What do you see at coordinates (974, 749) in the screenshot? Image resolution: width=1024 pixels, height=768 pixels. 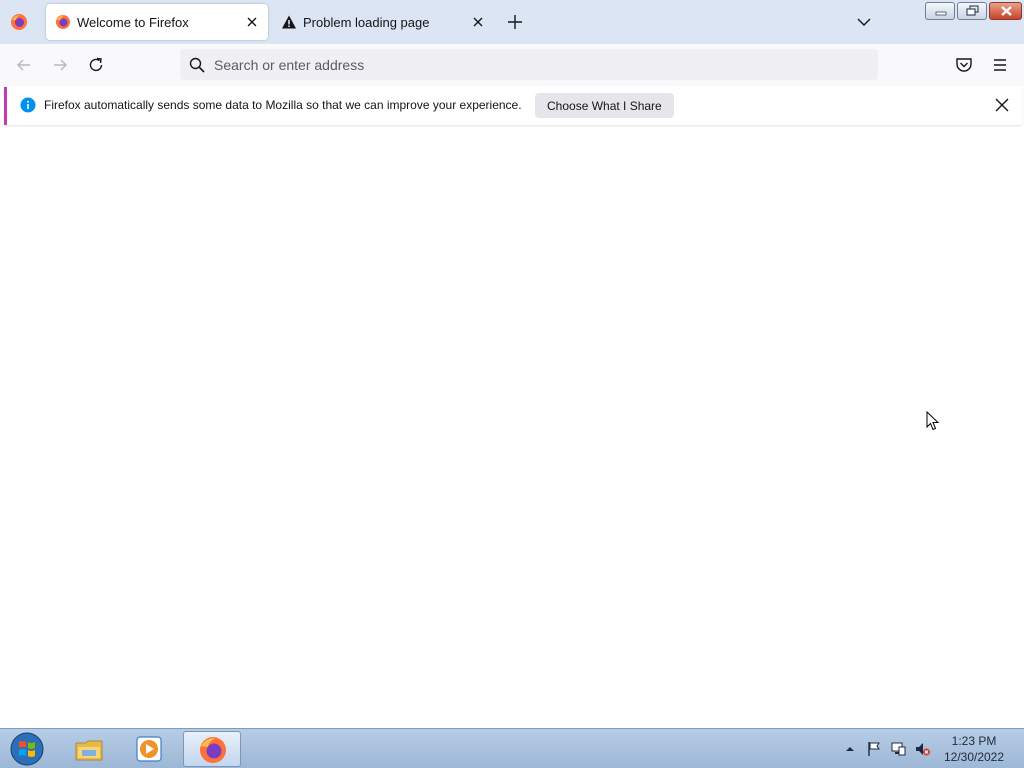 I see `system-clock: 1:23 PM 12/30/2022` at bounding box center [974, 749].